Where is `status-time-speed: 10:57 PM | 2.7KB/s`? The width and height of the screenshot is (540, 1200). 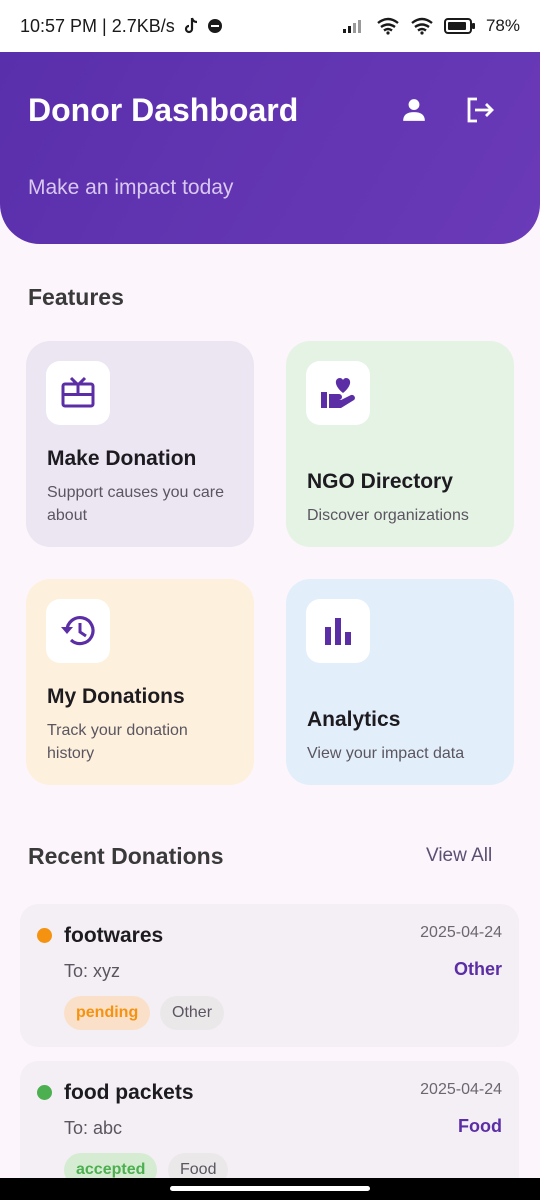 status-time-speed: 10:57 PM | 2.7KB/s is located at coordinates (97, 25).